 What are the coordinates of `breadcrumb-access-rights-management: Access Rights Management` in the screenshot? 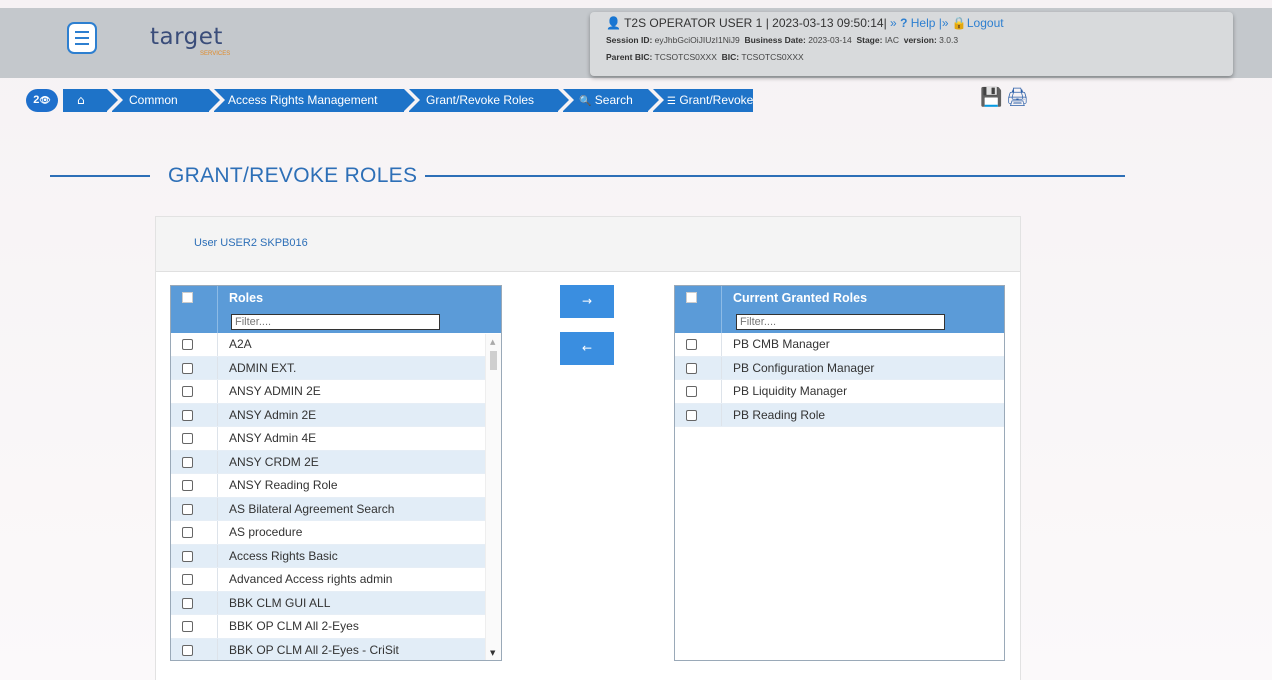 It's located at (314, 100).